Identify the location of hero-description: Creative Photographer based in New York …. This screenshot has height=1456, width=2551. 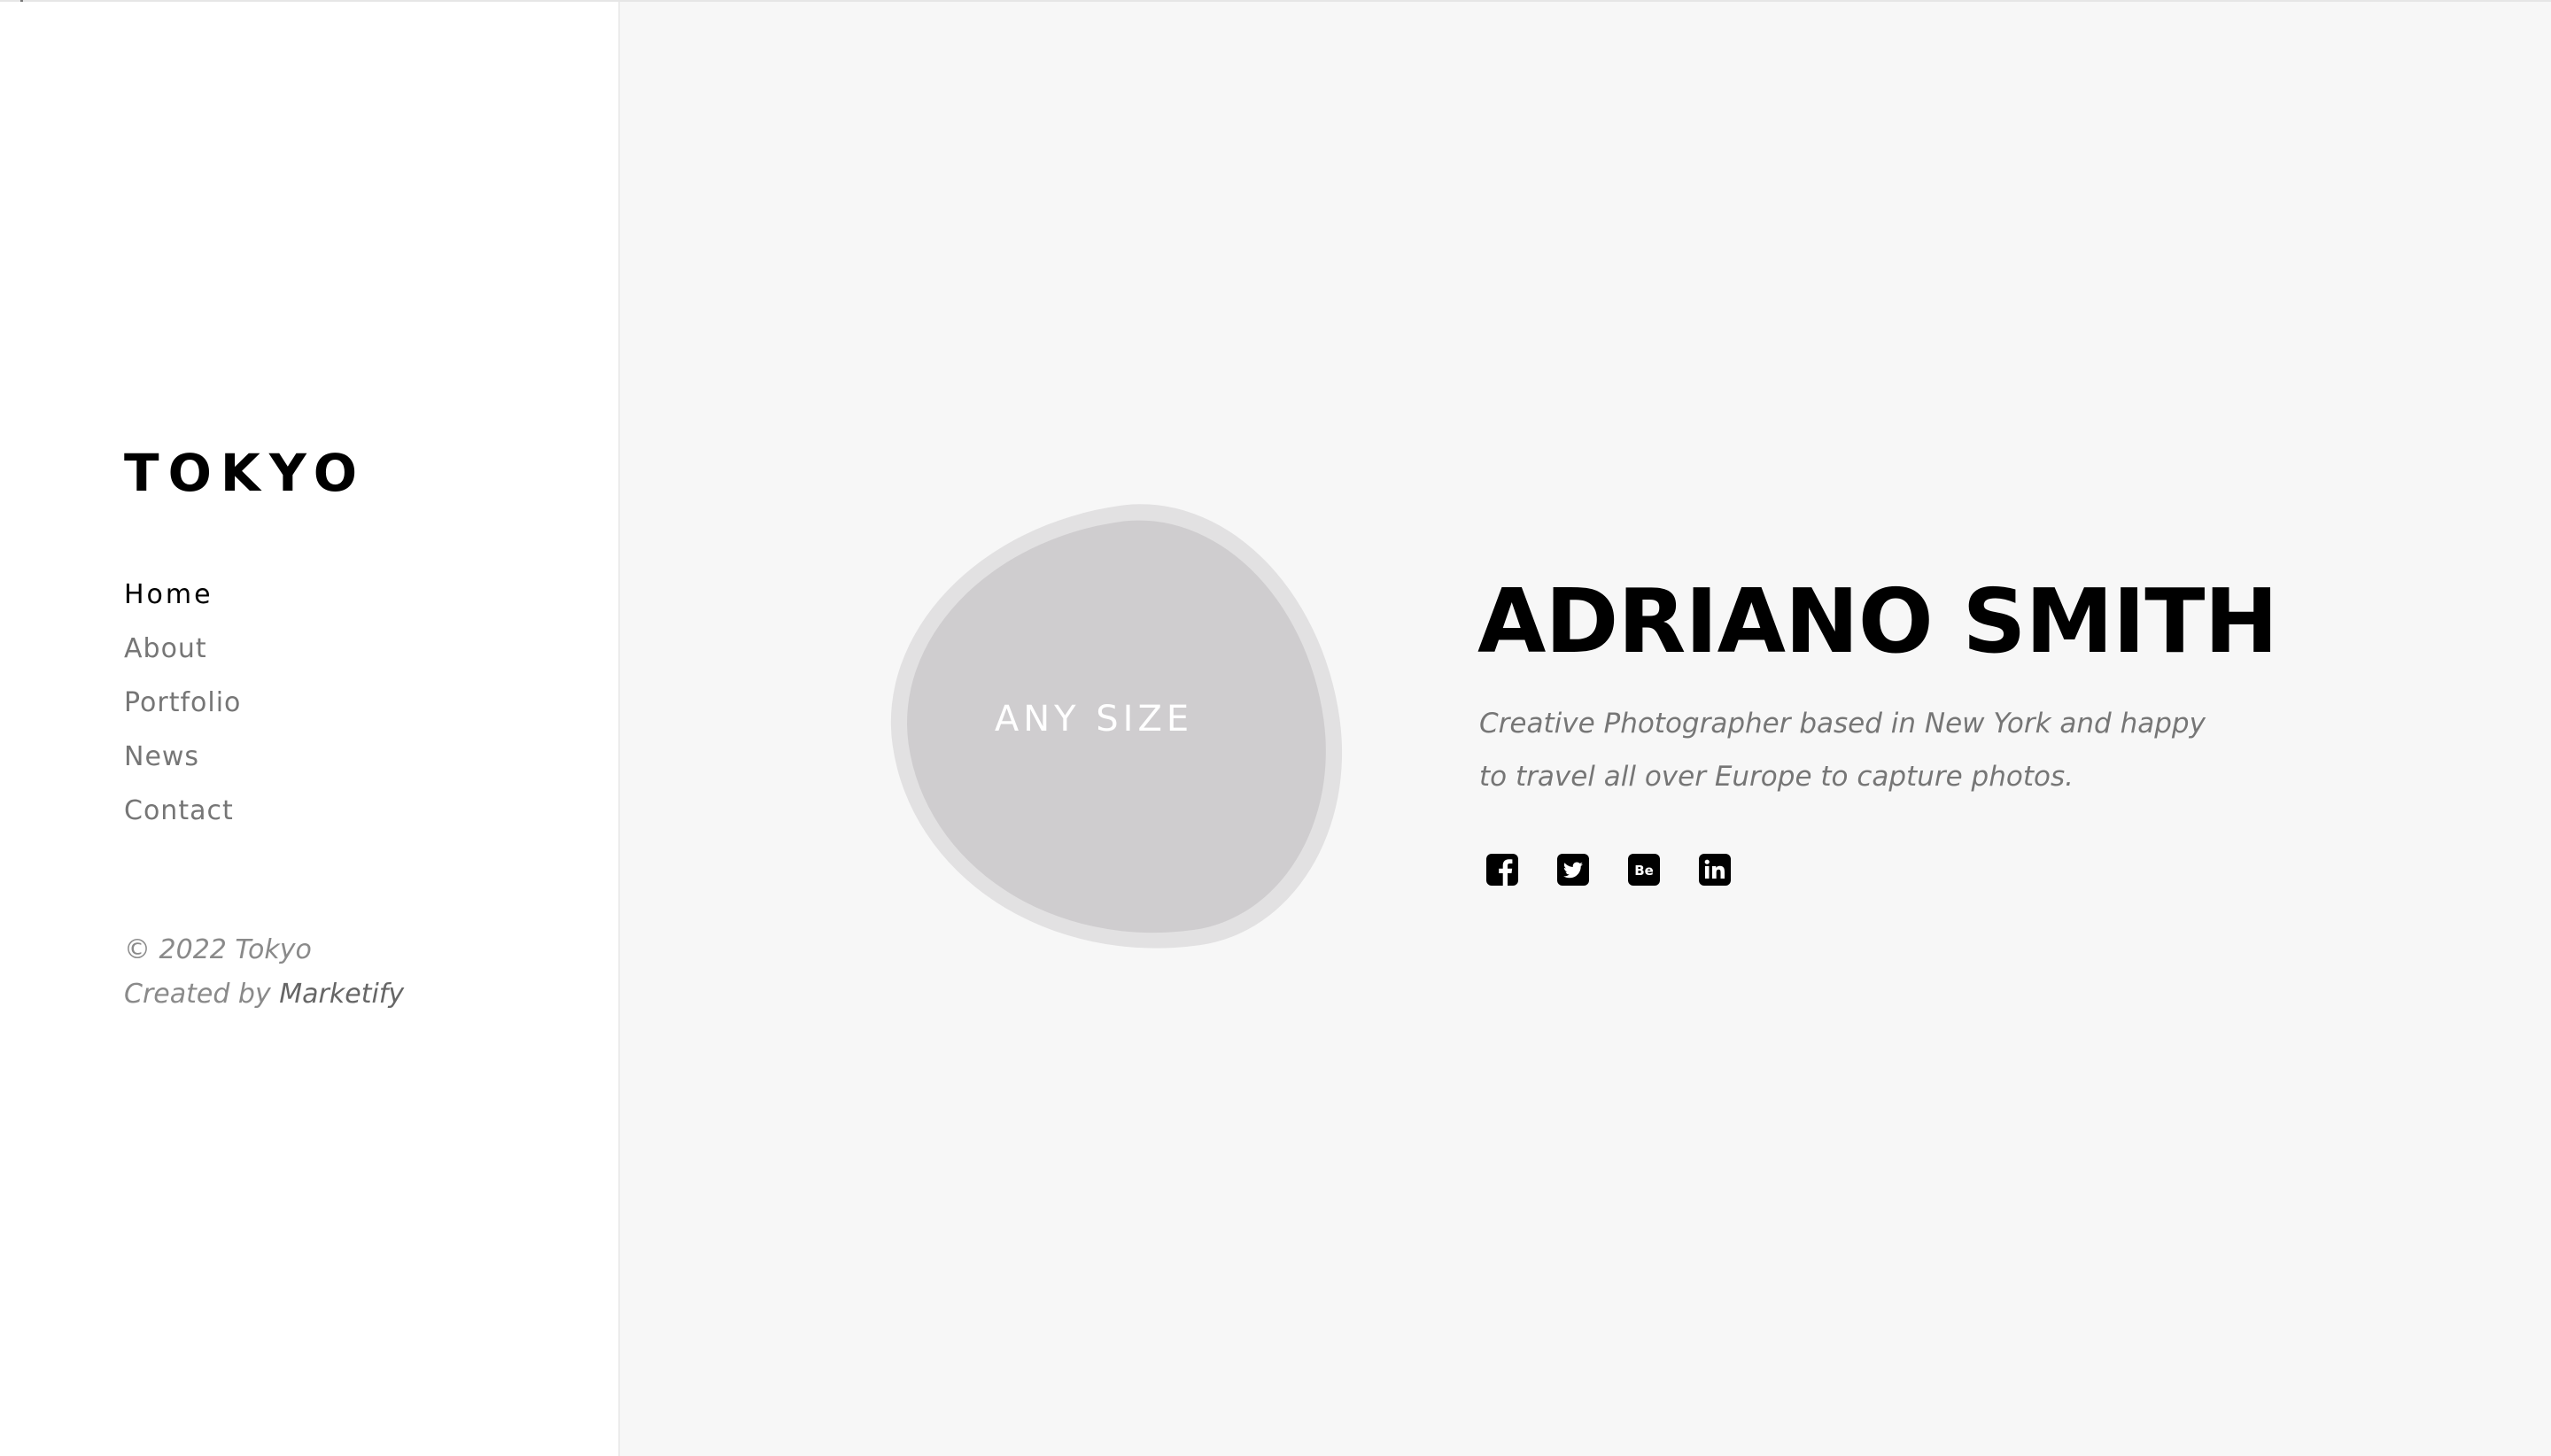
(1877, 750).